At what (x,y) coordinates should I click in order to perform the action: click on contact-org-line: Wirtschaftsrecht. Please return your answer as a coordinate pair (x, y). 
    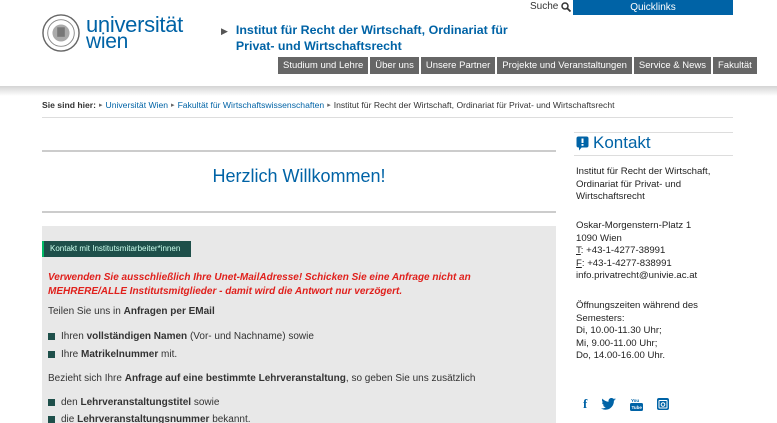
    Looking at the image, I should click on (610, 196).